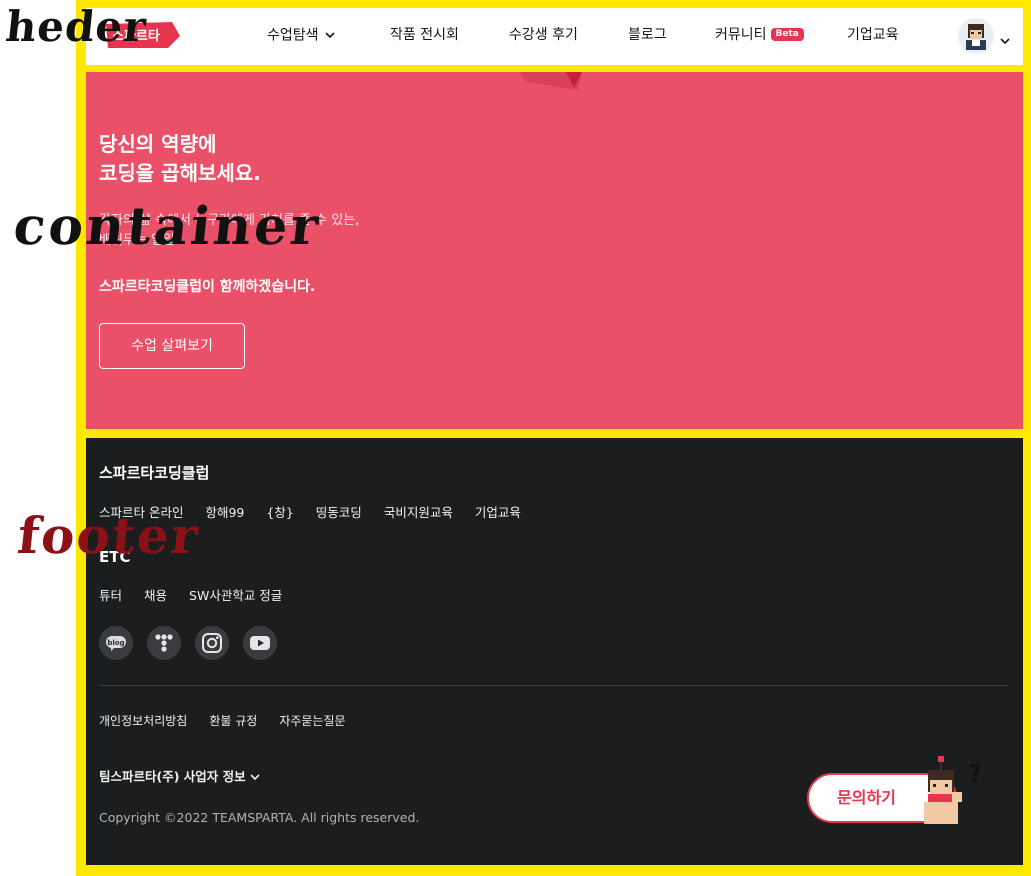  I want to click on instagram-icon, so click(212, 643).